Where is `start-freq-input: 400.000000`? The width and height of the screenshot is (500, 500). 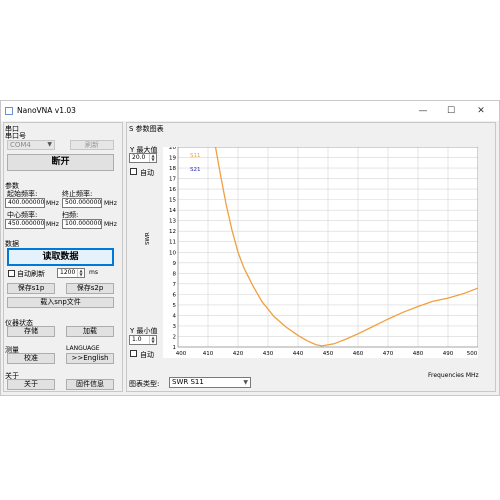 start-freq-input: 400.000000 is located at coordinates (25, 203).